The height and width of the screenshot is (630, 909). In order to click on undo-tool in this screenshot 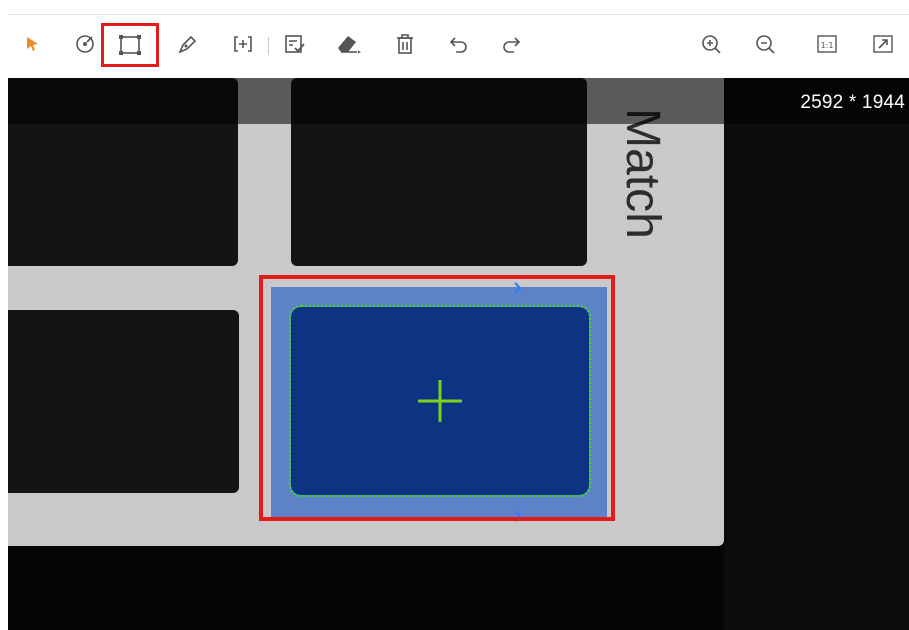, I will do `click(459, 44)`.